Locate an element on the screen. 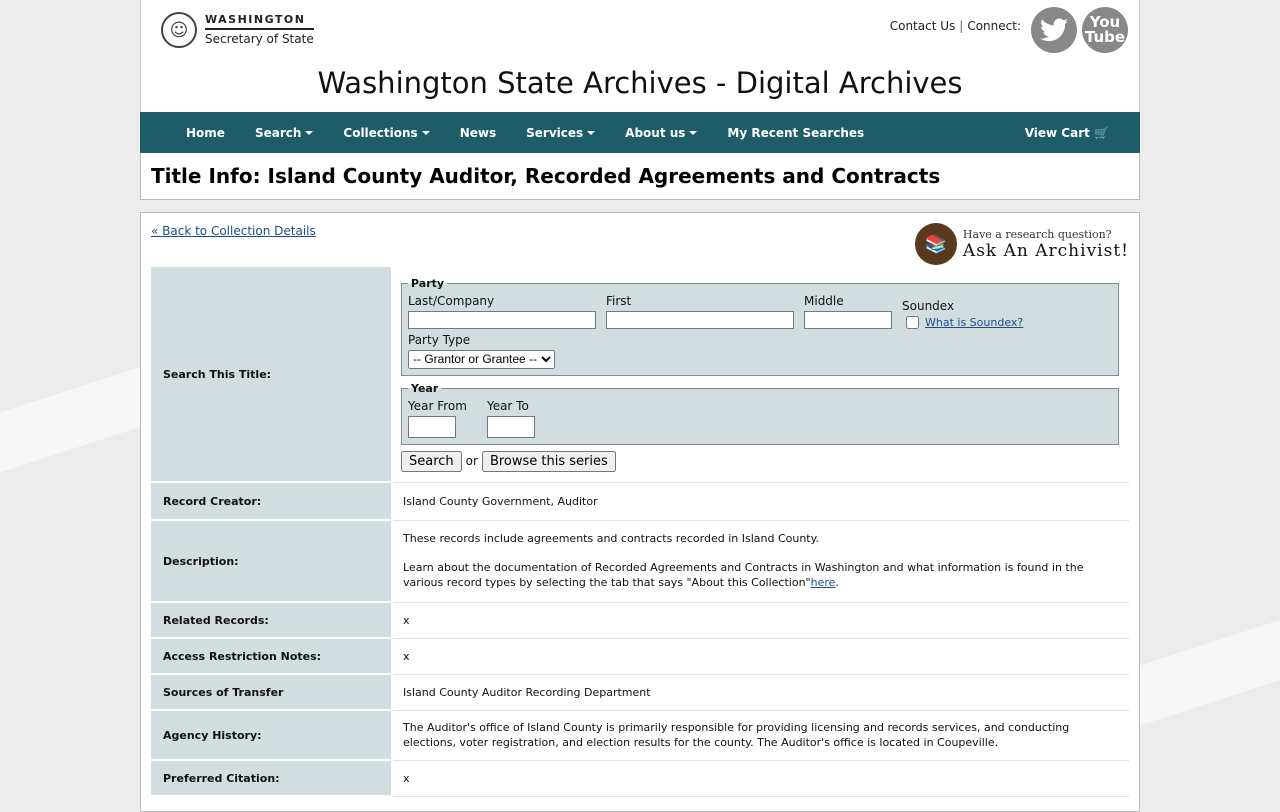 The width and height of the screenshot is (1280, 812). what-is-soundex-link: What is Soundex? is located at coordinates (974, 322).